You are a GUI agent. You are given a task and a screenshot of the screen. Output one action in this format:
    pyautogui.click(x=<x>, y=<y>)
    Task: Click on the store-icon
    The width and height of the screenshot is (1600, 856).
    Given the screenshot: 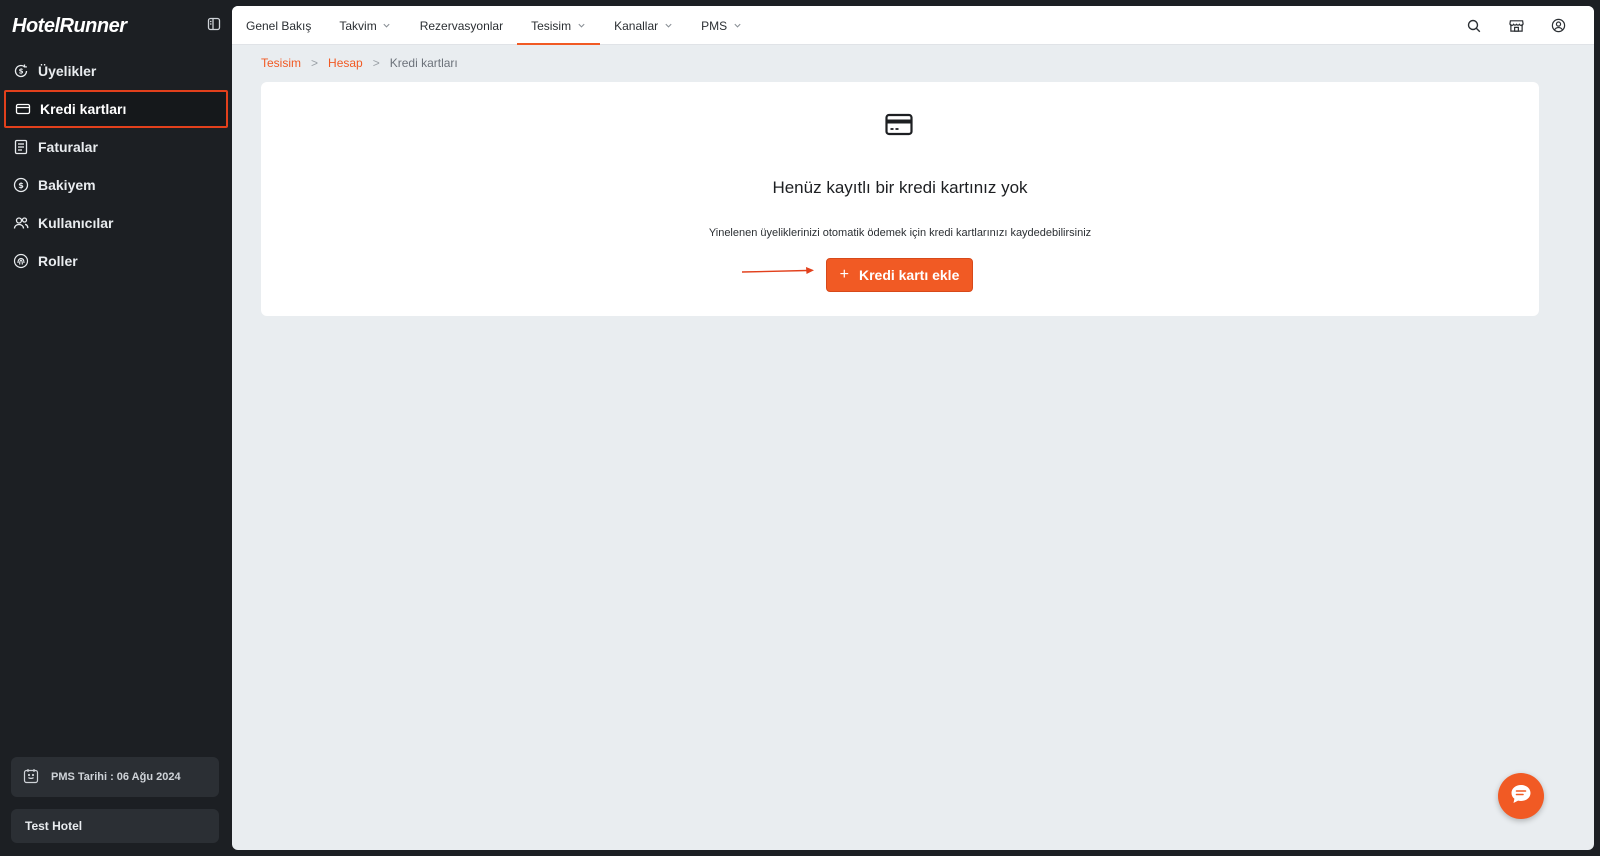 What is the action you would take?
    pyautogui.click(x=1516, y=26)
    